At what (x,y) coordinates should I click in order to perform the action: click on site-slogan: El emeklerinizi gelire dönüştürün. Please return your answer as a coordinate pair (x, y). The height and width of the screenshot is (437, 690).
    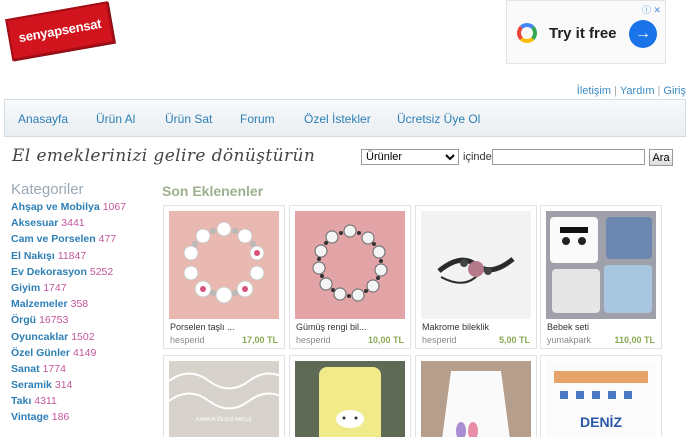
    Looking at the image, I should click on (164, 156).